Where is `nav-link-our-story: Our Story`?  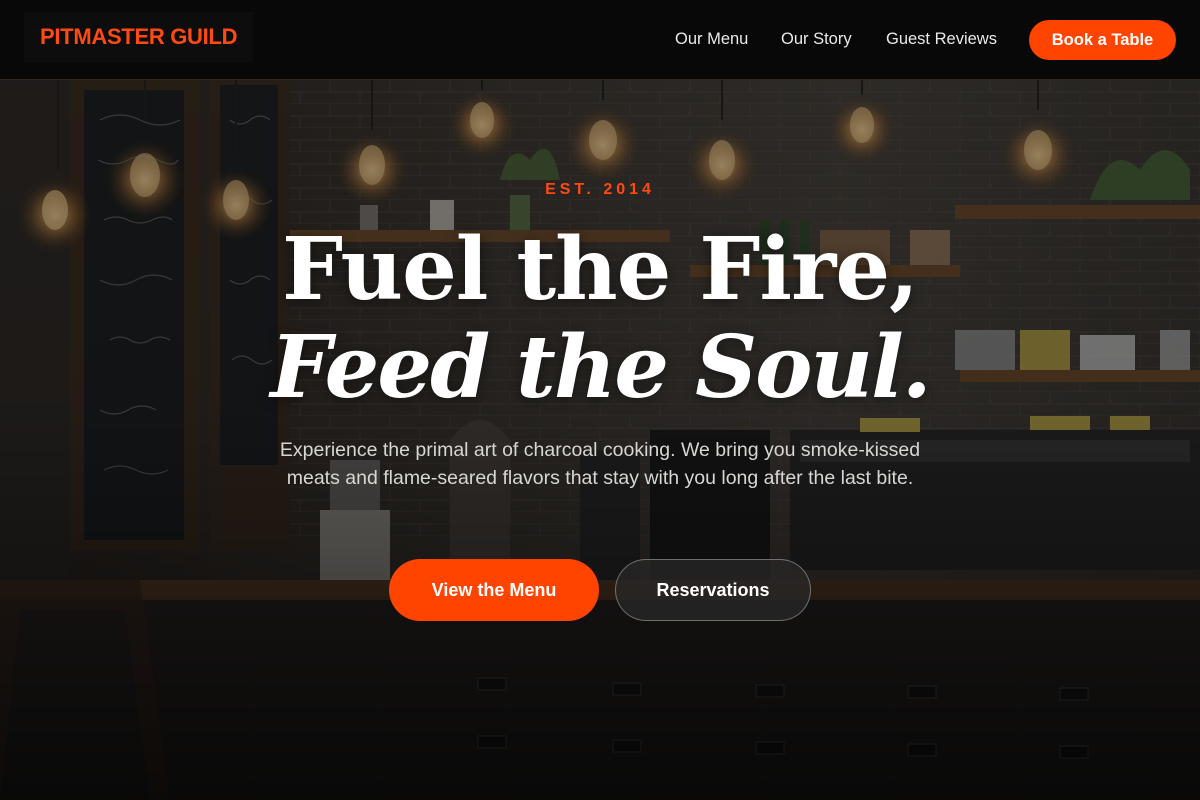 nav-link-our-story: Our Story is located at coordinates (816, 39).